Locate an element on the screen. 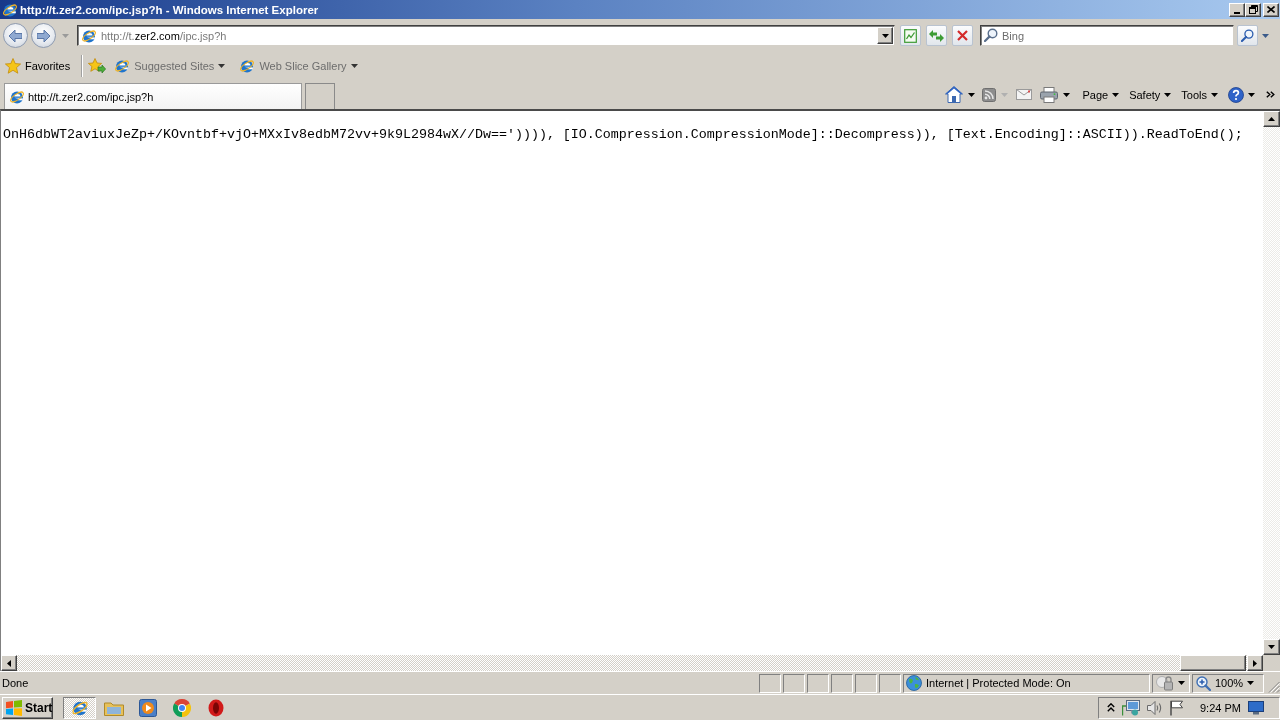 This screenshot has height=720, width=1280. stop-button is located at coordinates (962, 35).